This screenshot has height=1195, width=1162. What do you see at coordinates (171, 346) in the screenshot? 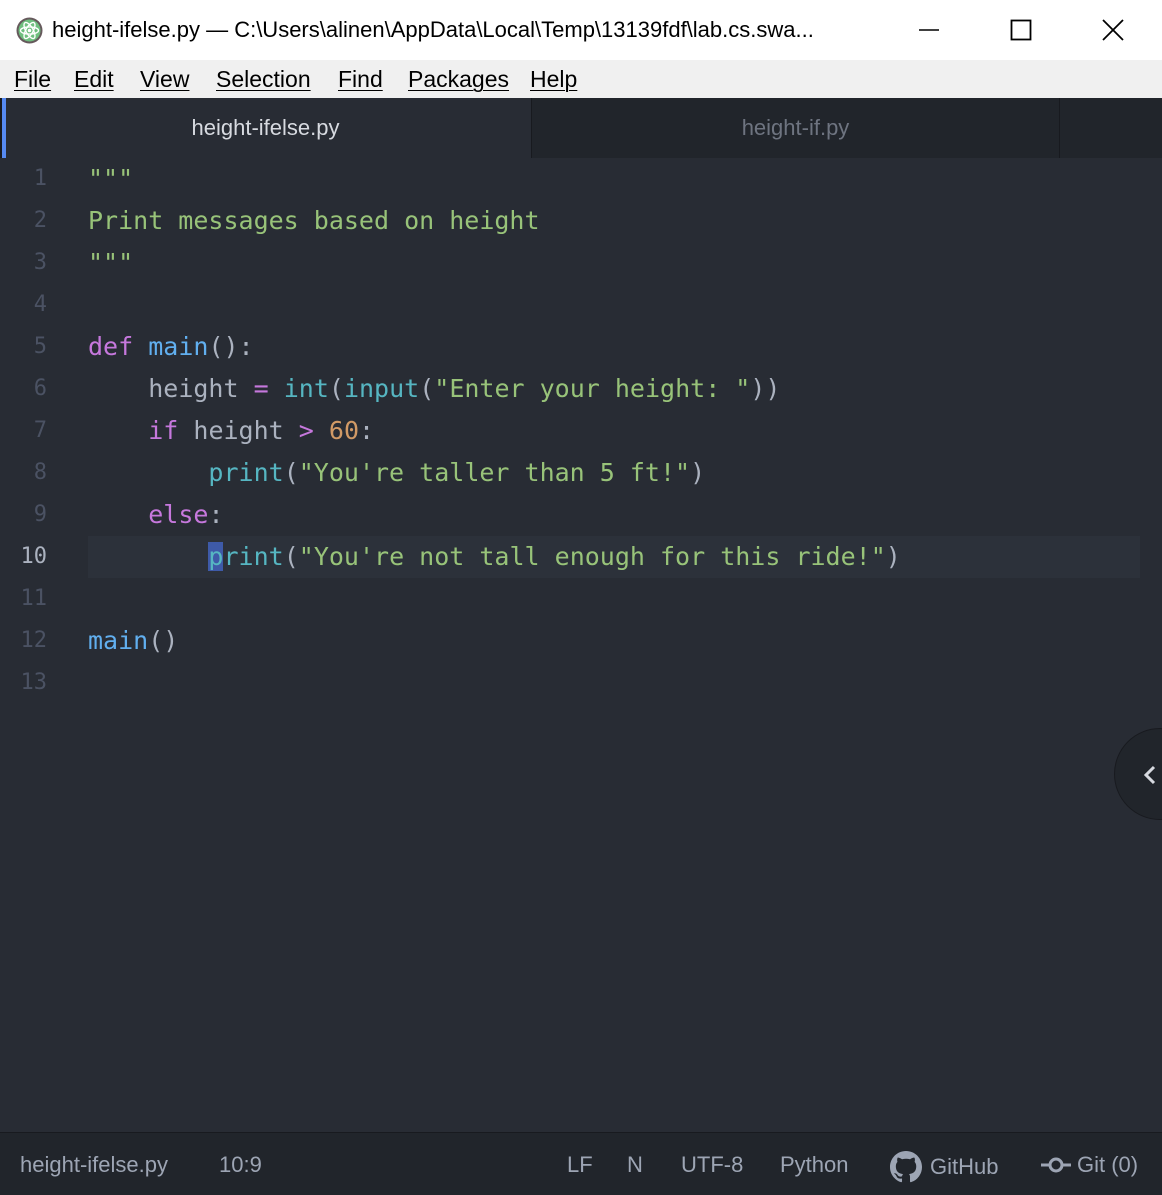
I see `code-line: def main():` at bounding box center [171, 346].